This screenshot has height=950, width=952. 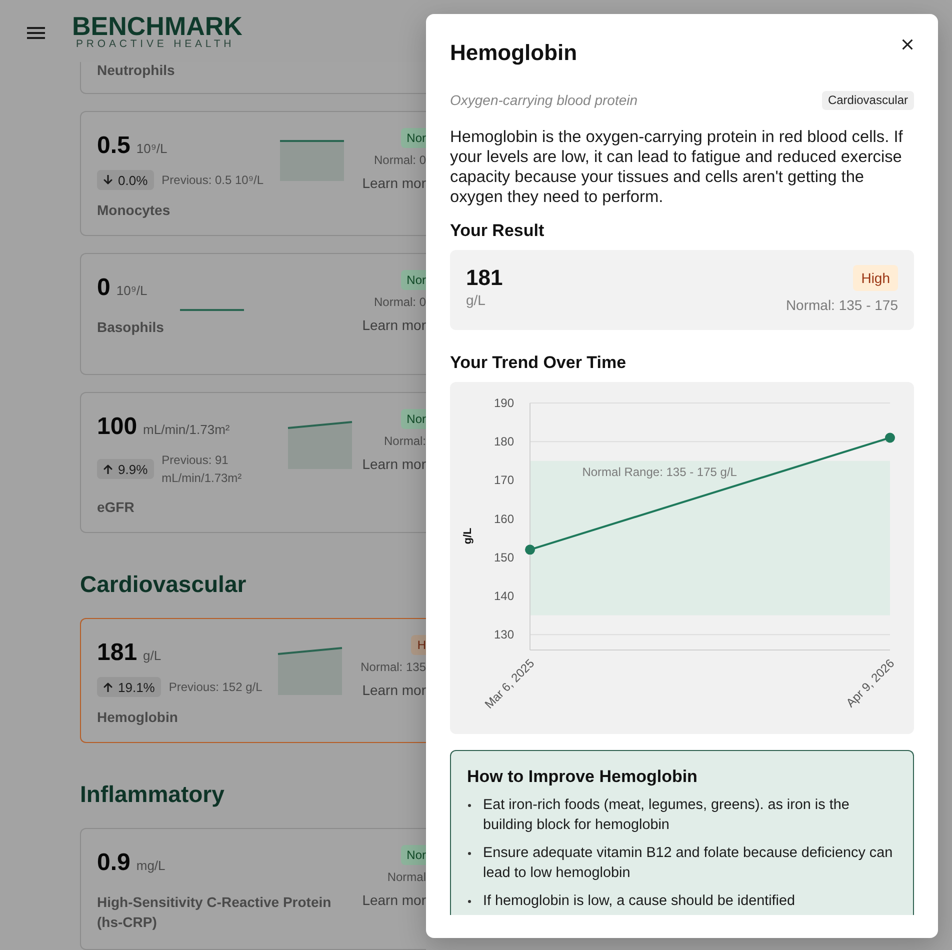 What do you see at coordinates (468, 536) in the screenshot?
I see `y-axis-label: g/L` at bounding box center [468, 536].